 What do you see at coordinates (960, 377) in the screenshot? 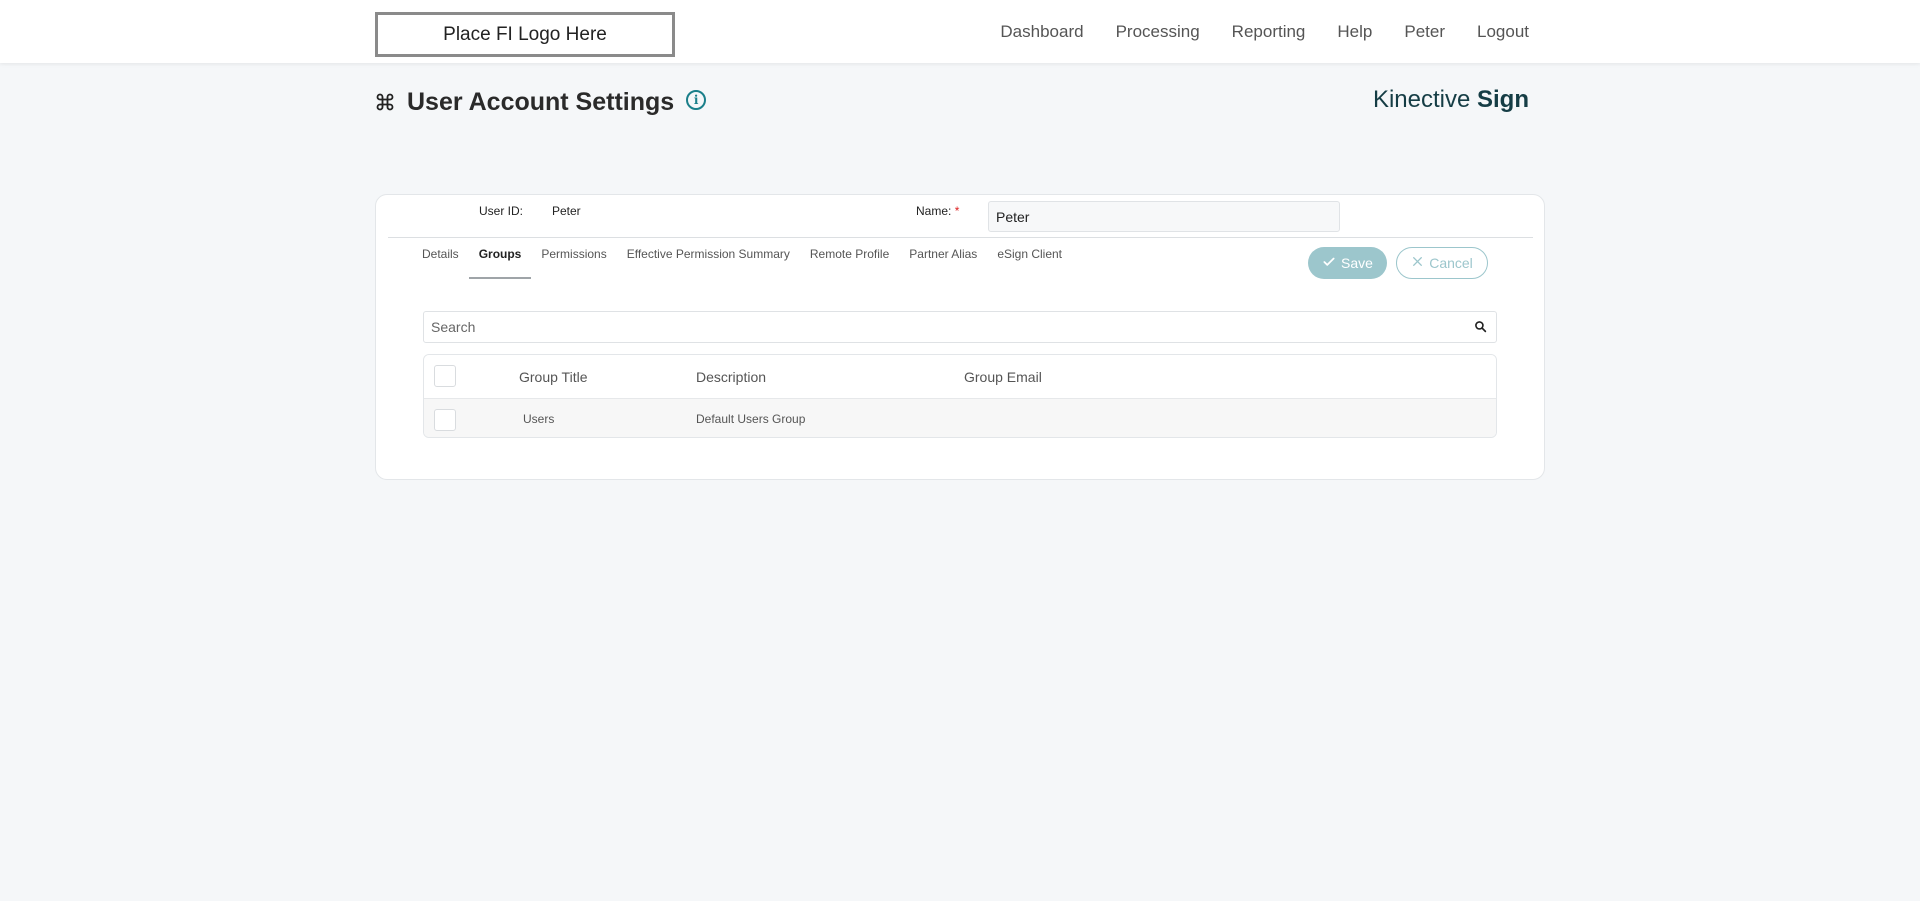
I see `table-header: Group Title Description Group Email` at bounding box center [960, 377].